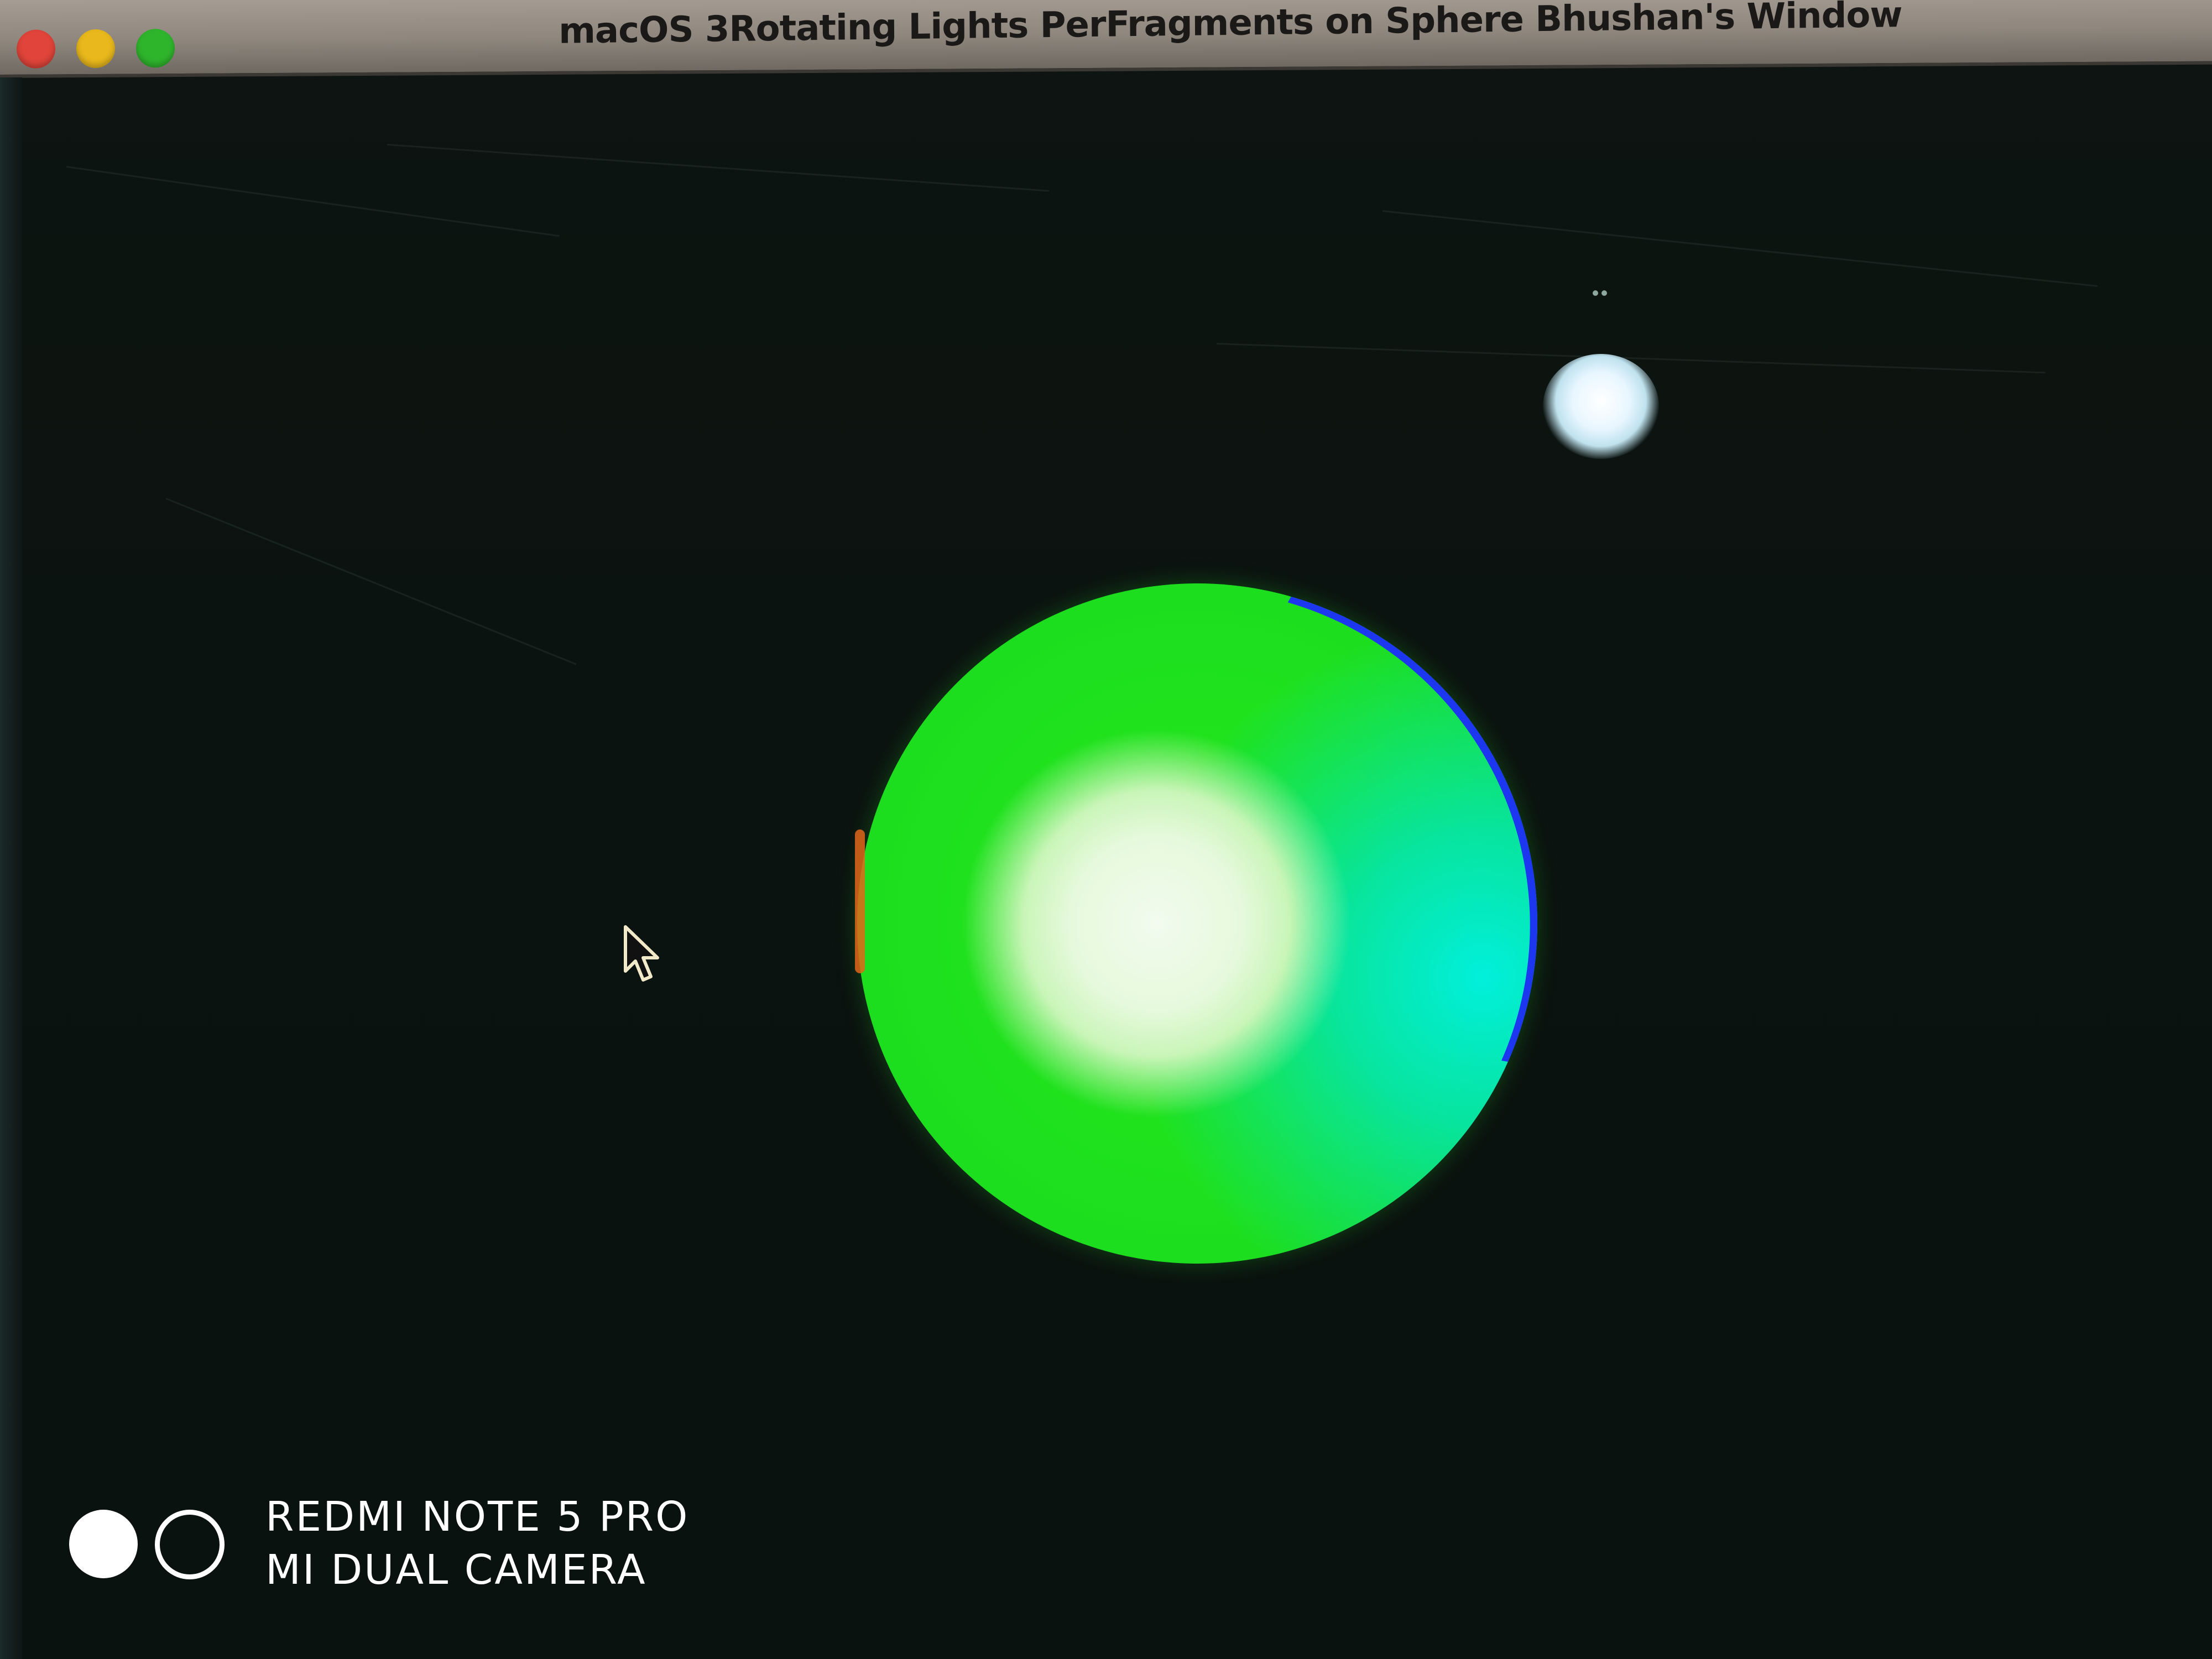 Image resolution: width=2212 pixels, height=1659 pixels. I want to click on monitor-bezel-edge, so click(11, 868).